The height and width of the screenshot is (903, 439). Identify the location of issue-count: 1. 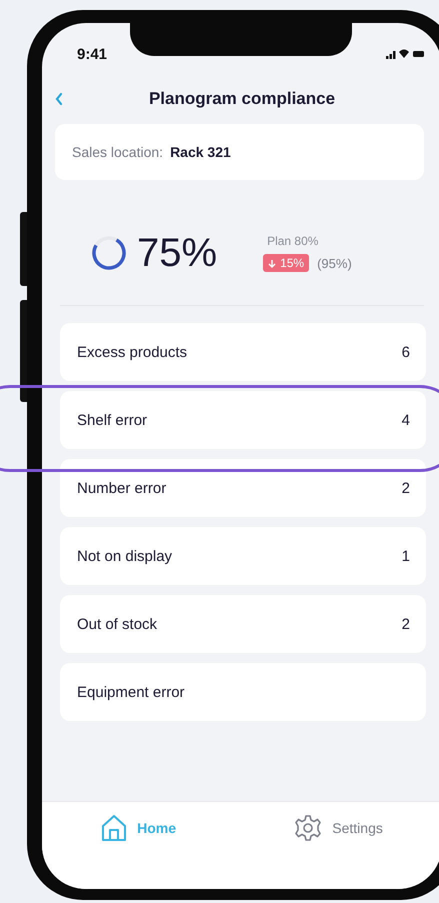
(406, 556).